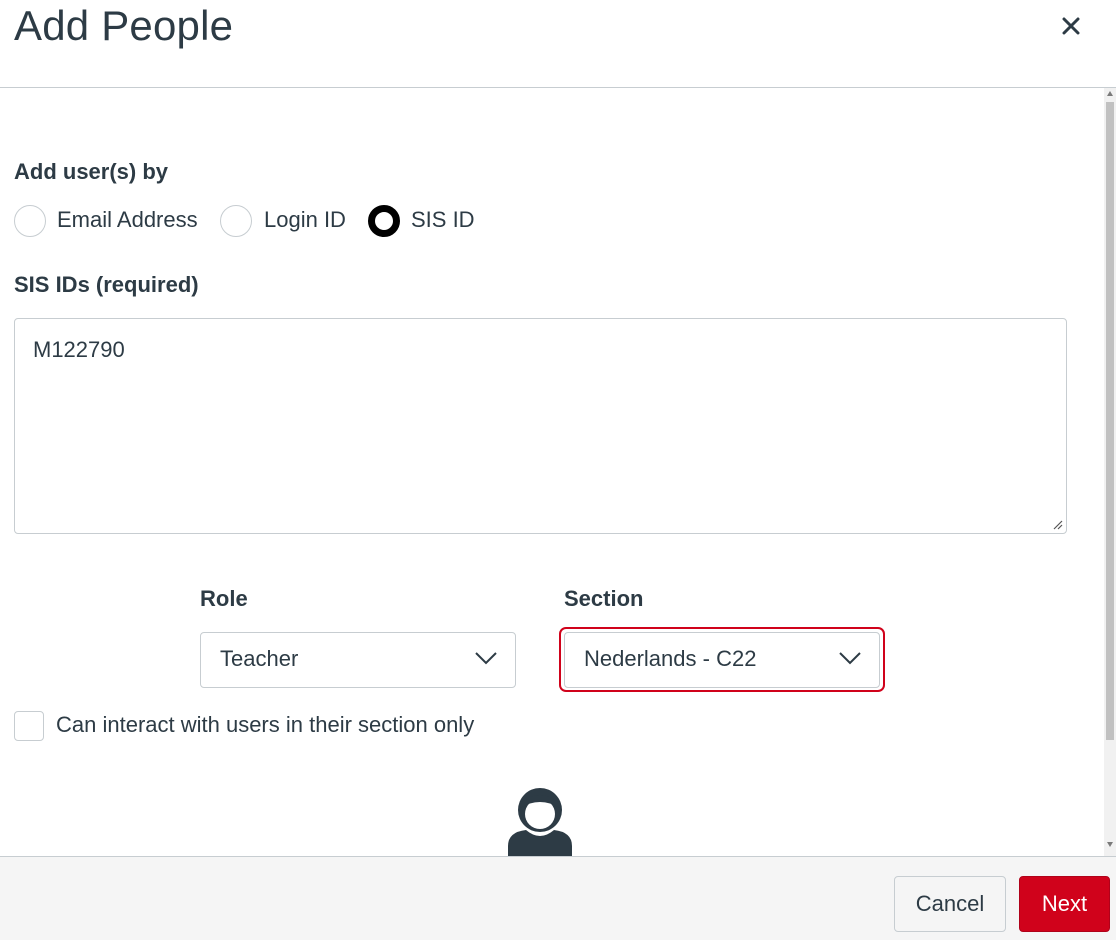 This screenshot has width=1116, height=940. I want to click on radio-email-address, so click(30, 221).